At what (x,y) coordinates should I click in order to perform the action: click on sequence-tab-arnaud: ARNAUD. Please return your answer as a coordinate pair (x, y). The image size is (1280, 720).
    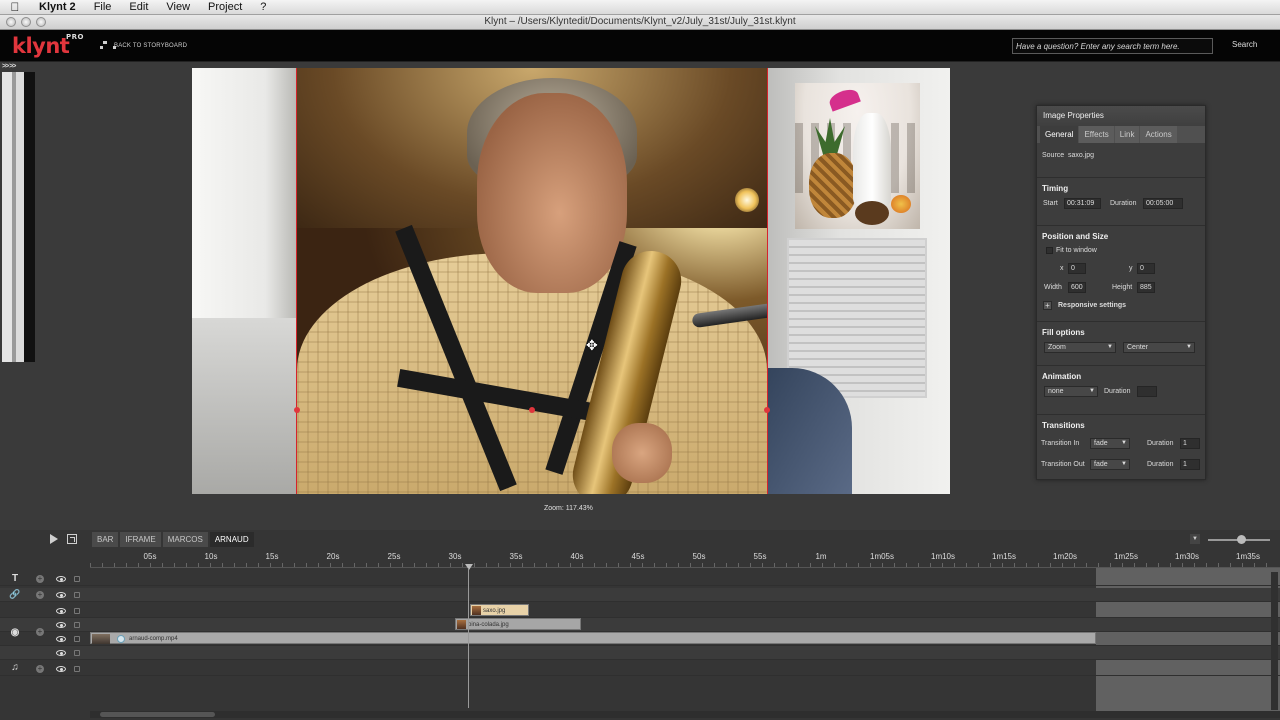
    Looking at the image, I should click on (231, 539).